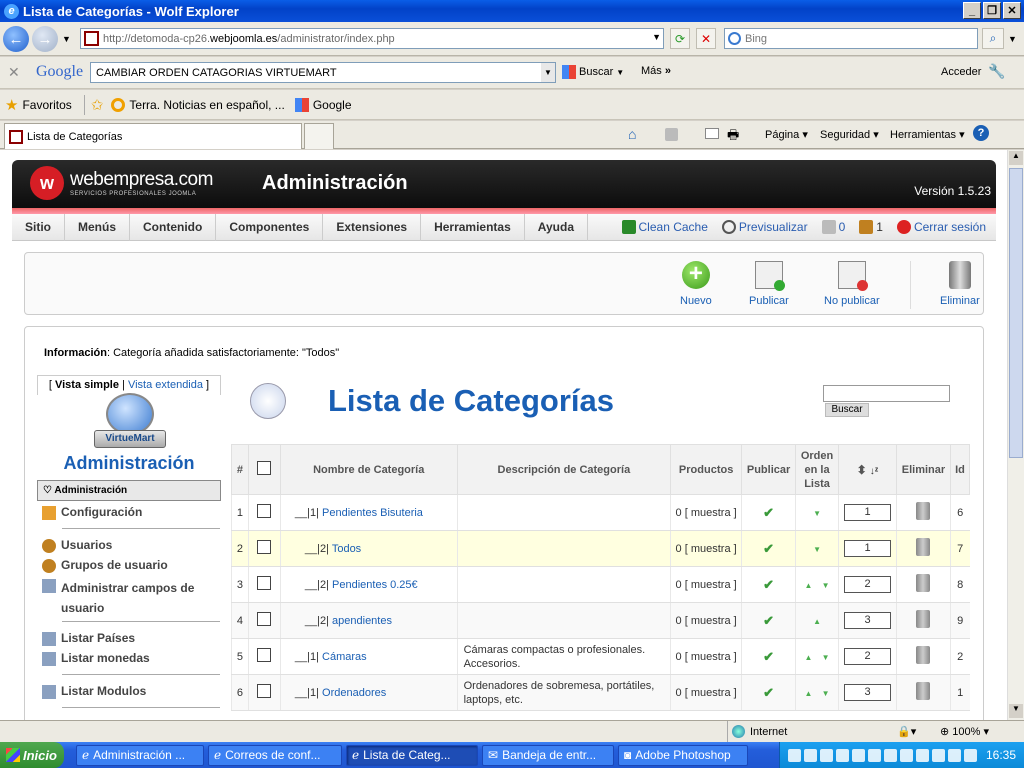  Describe the element at coordinates (993, 38) in the screenshot. I see `search-go-icon: ⌕` at that location.